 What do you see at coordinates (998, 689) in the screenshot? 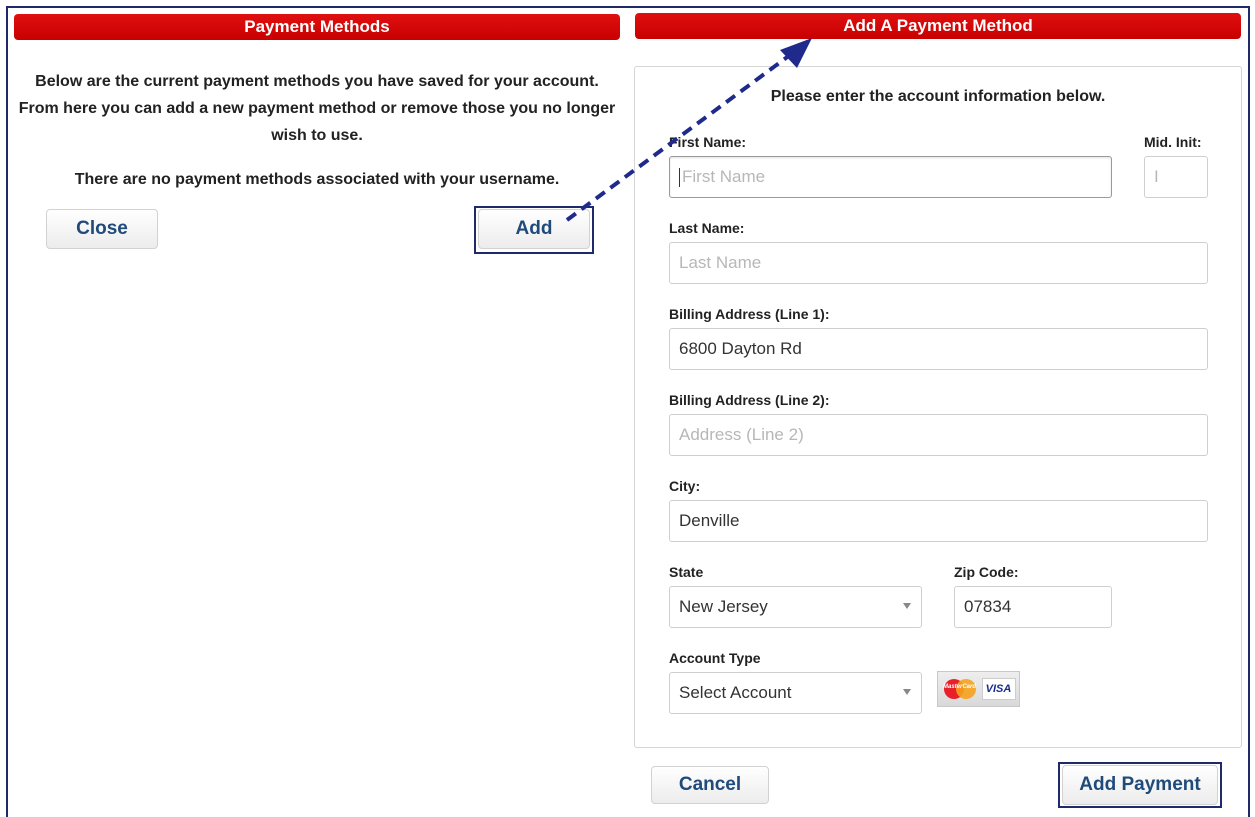
I see `visa-icon: VISA` at bounding box center [998, 689].